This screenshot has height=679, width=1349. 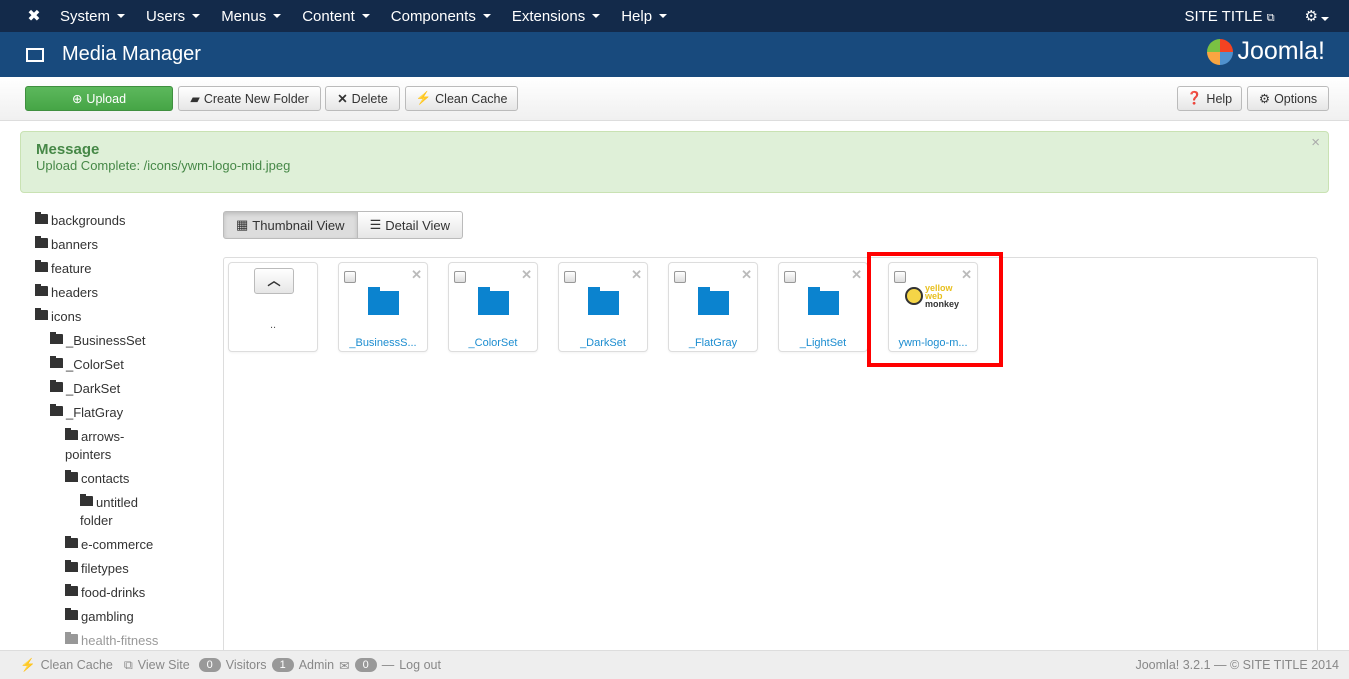 I want to click on menu-label: Users, so click(x=166, y=16).